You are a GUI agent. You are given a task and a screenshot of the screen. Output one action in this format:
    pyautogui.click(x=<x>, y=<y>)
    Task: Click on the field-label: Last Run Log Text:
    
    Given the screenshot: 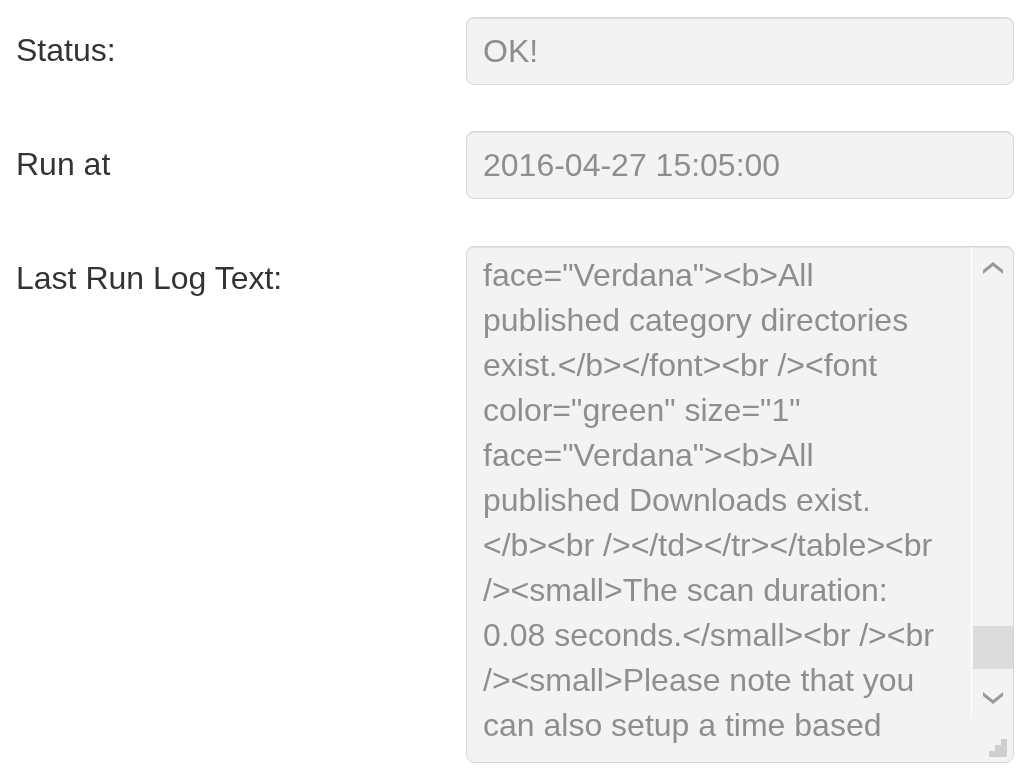 What is the action you would take?
    pyautogui.click(x=150, y=278)
    